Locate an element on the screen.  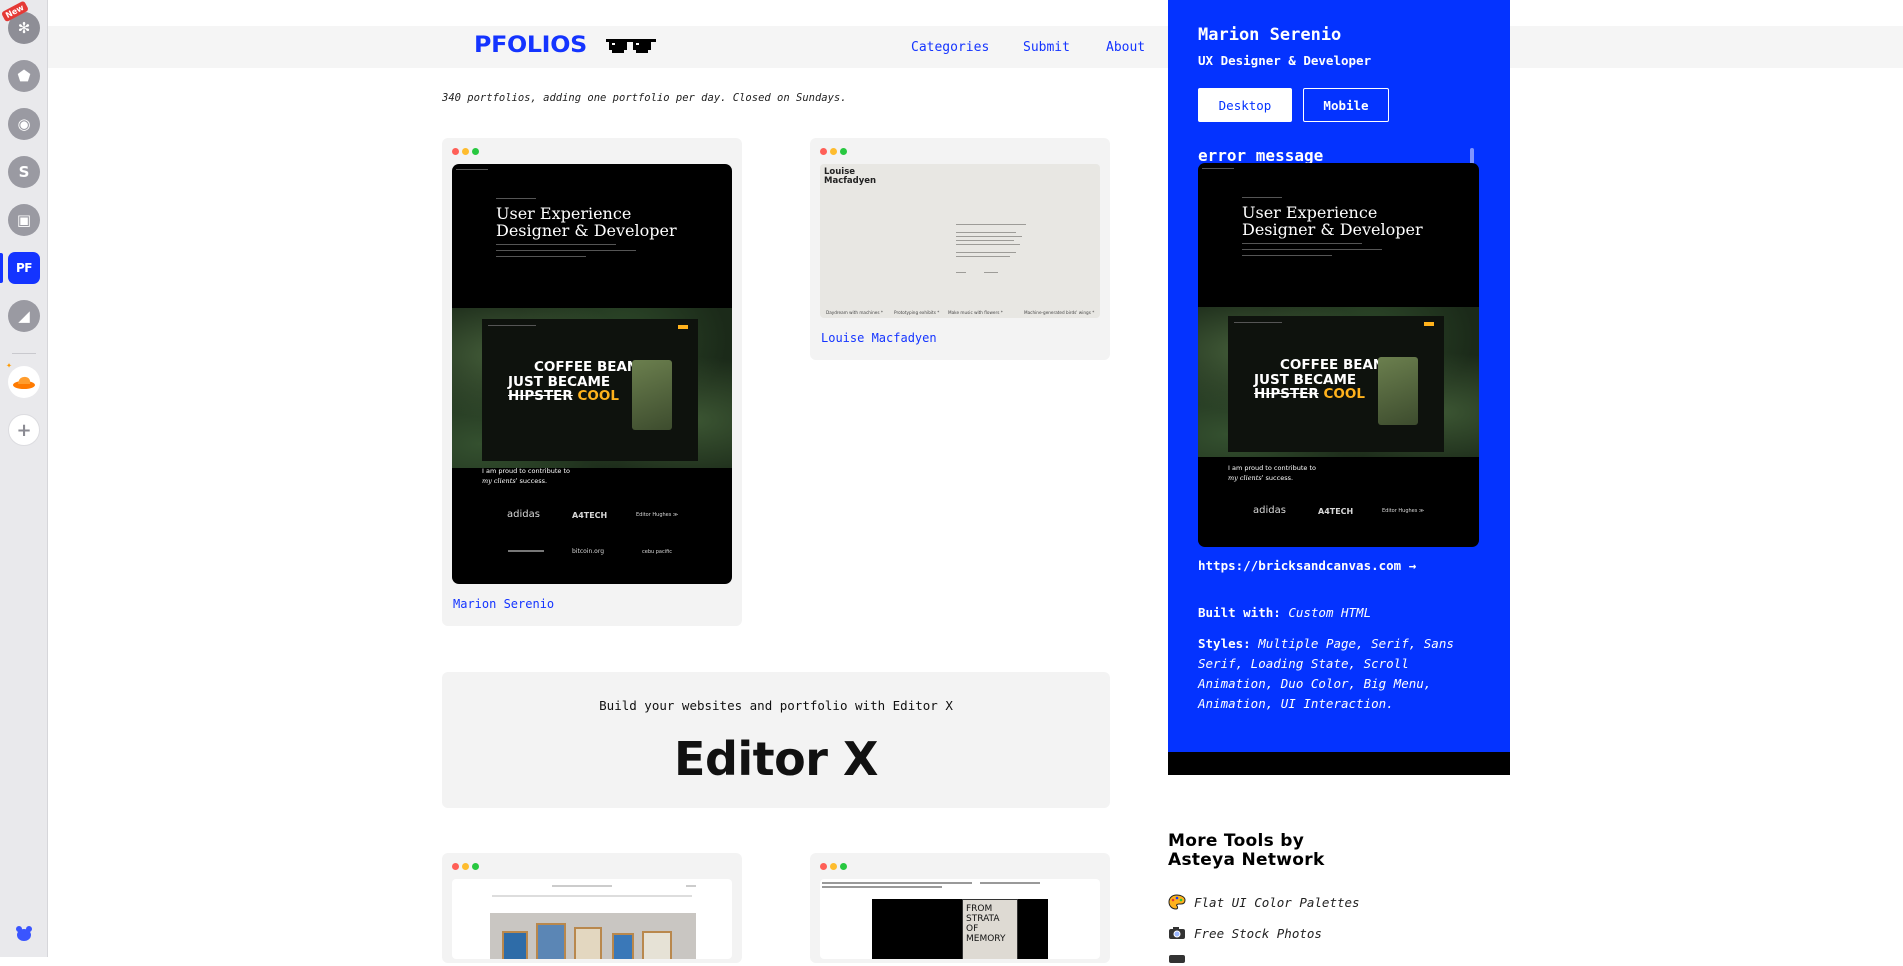
camera-icon is located at coordinates (1177, 933).